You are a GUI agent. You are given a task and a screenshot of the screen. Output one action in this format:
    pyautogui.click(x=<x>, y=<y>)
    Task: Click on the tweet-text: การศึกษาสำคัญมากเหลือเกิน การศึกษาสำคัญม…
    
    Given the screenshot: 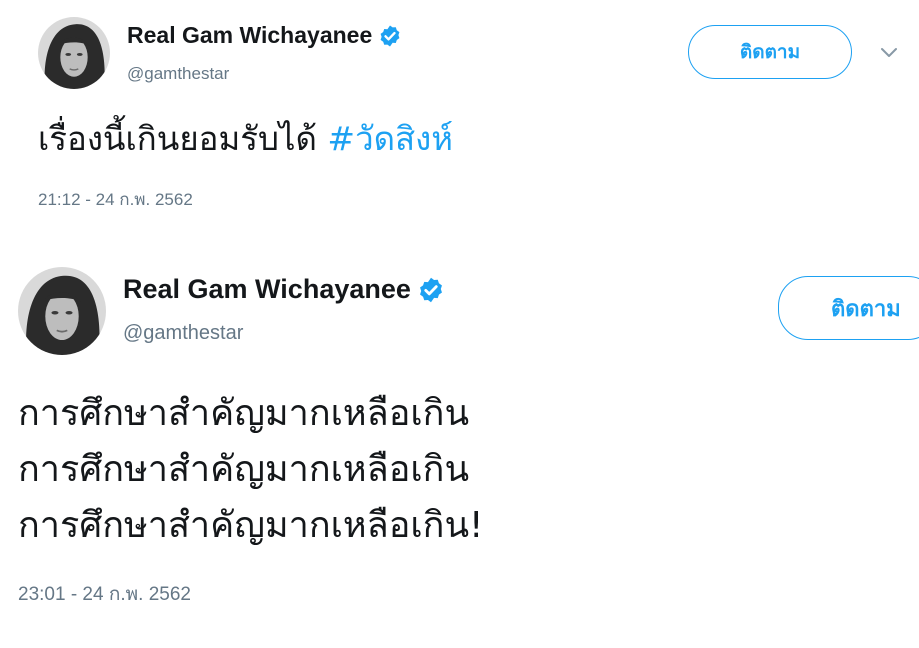 What is the action you would take?
    pyautogui.click(x=251, y=470)
    